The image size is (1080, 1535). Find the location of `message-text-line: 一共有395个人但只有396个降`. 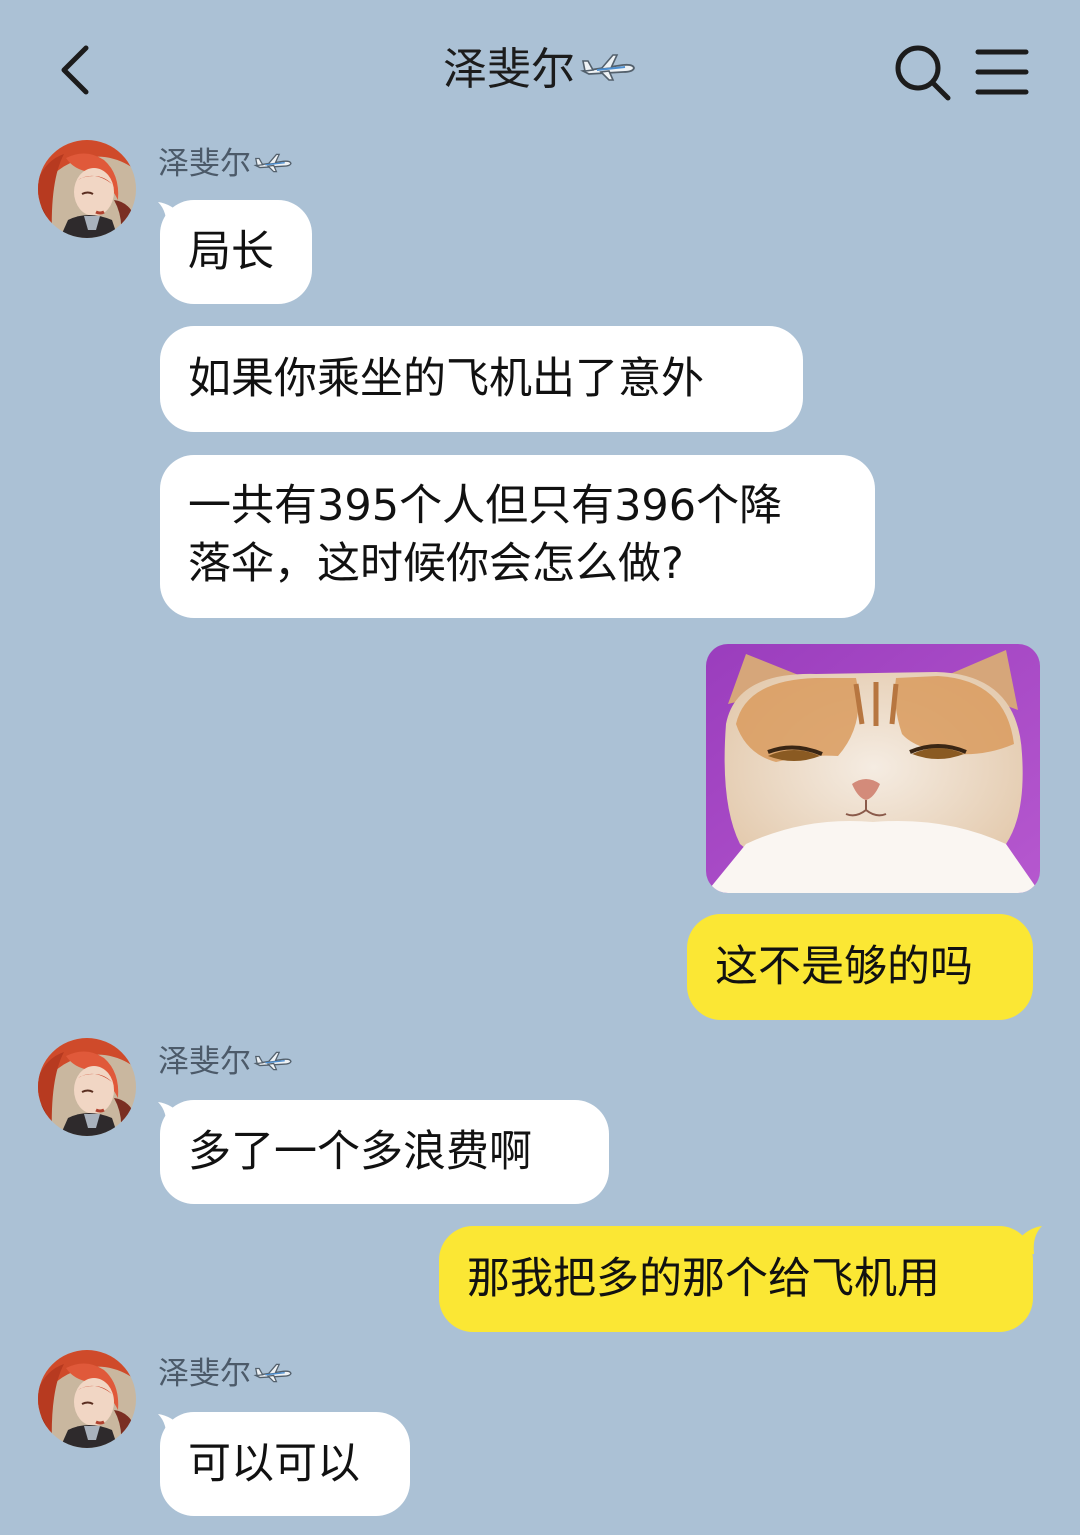

message-text-line: 一共有395个人但只有396个降 is located at coordinates (485, 506).